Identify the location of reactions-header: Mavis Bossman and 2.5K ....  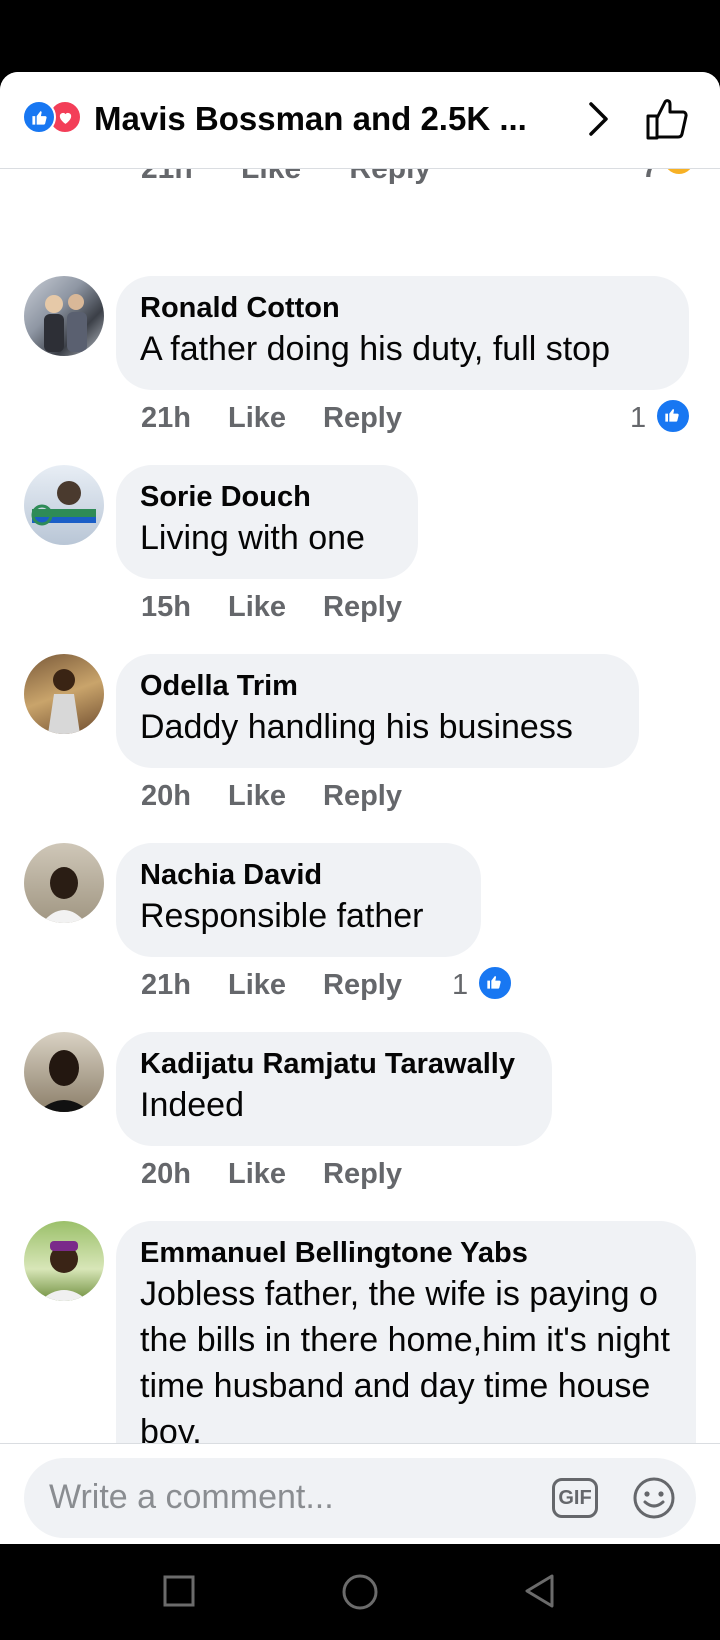
(360, 120).